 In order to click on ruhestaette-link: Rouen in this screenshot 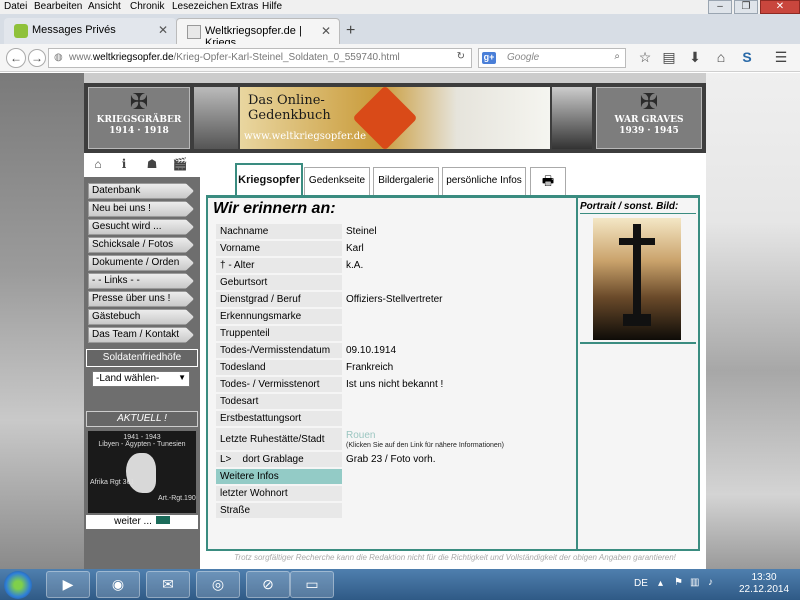, I will do `click(360, 435)`.